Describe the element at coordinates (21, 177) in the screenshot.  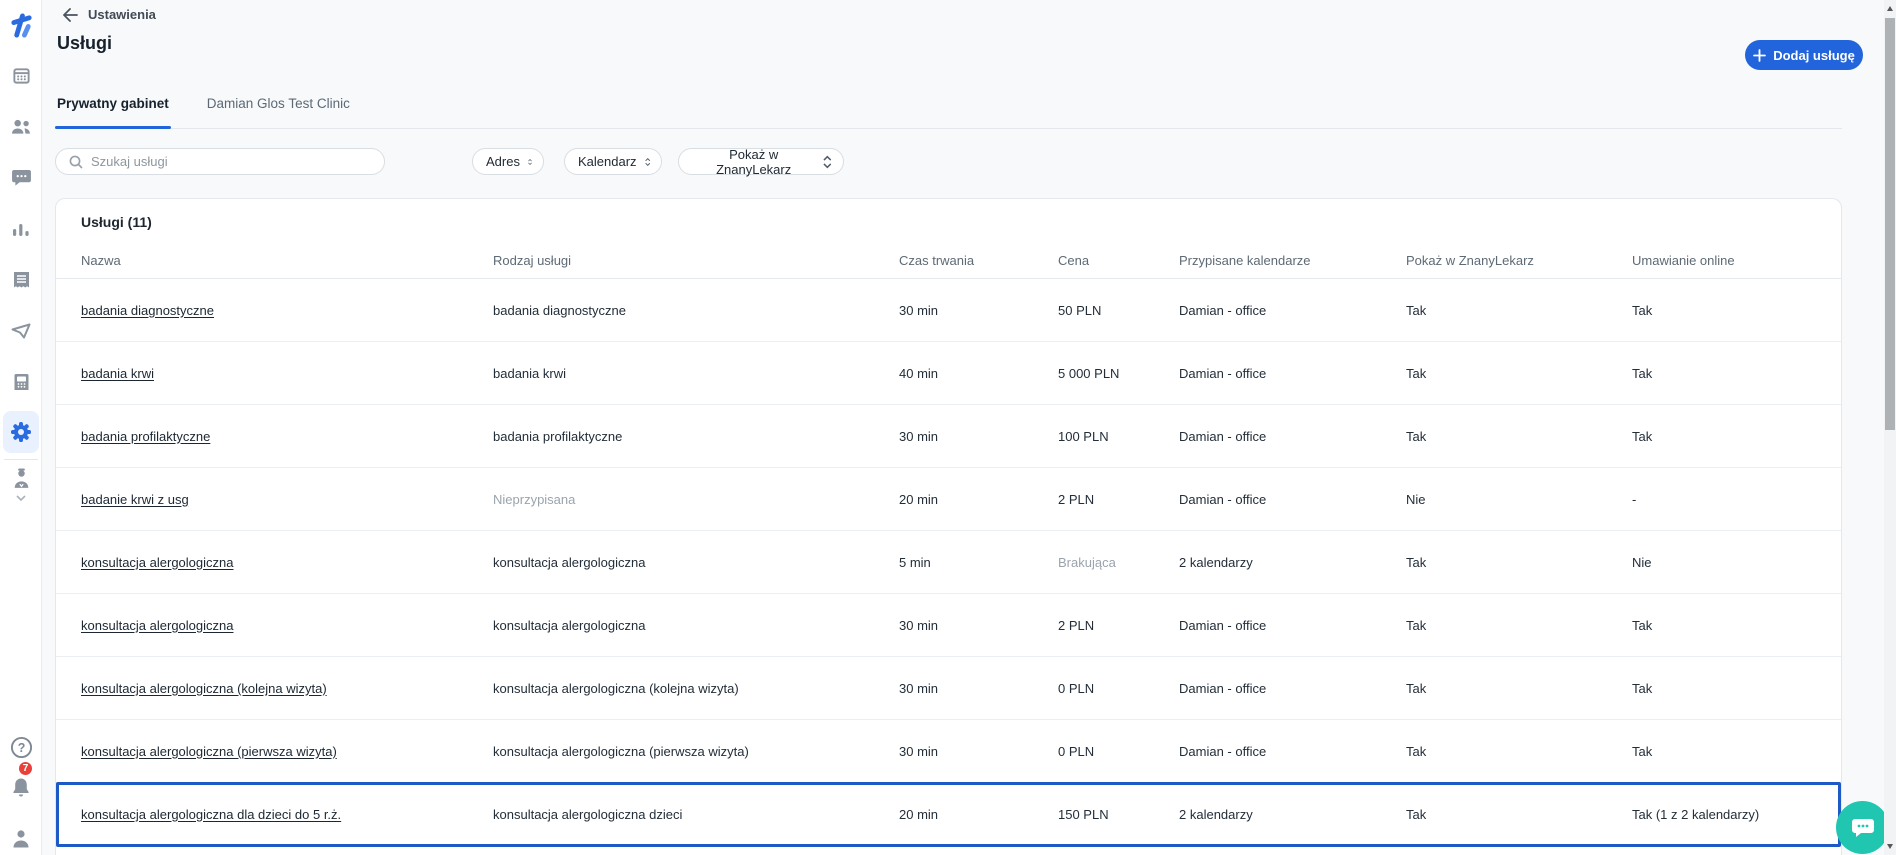
I see `sidebar-item-messages` at that location.